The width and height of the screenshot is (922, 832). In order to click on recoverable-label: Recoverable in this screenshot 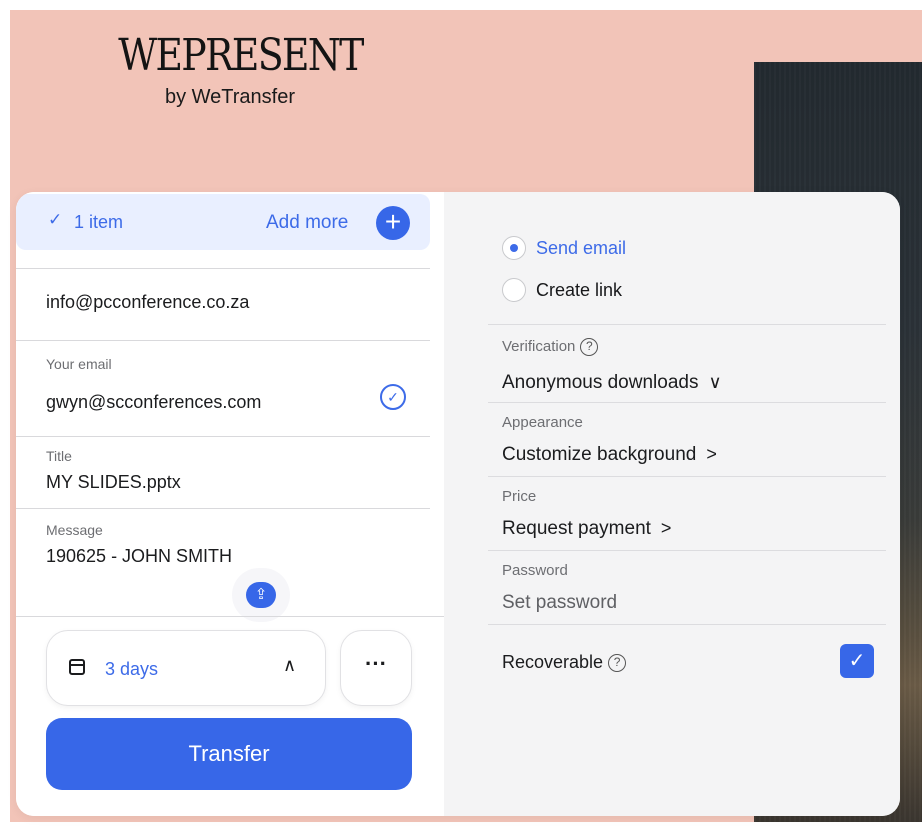, I will do `click(553, 662)`.